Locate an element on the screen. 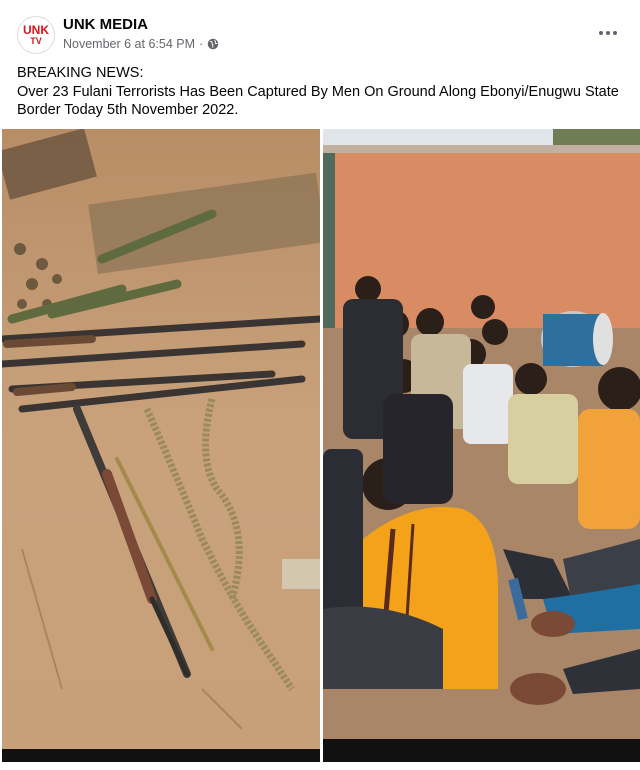 The width and height of the screenshot is (640, 770). photo-right-bottom-bar is located at coordinates (481, 750).